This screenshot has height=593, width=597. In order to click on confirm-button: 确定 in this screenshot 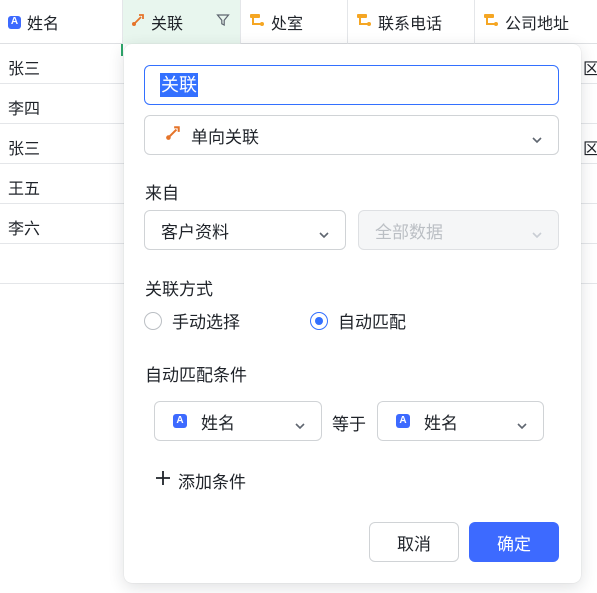, I will do `click(514, 542)`.